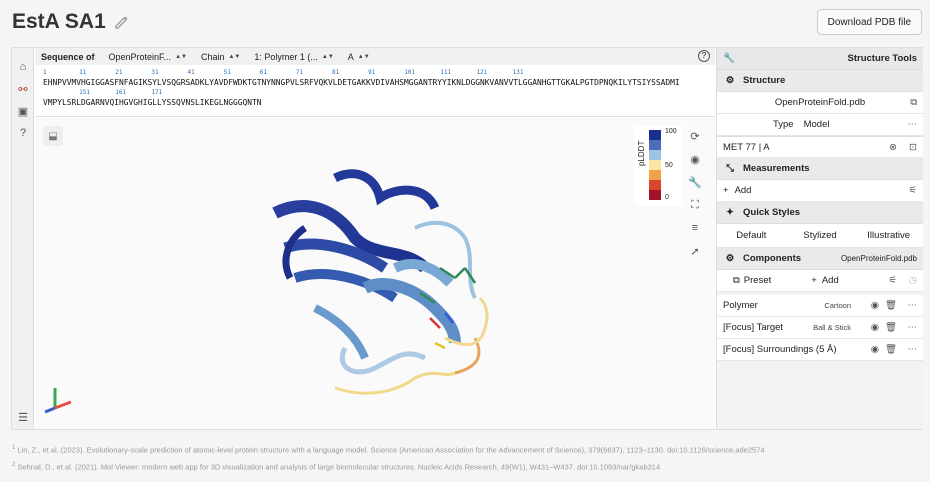 The height and width of the screenshot is (482, 930). What do you see at coordinates (730, 212) in the screenshot?
I see `magic-wand-icon: ✦` at bounding box center [730, 212].